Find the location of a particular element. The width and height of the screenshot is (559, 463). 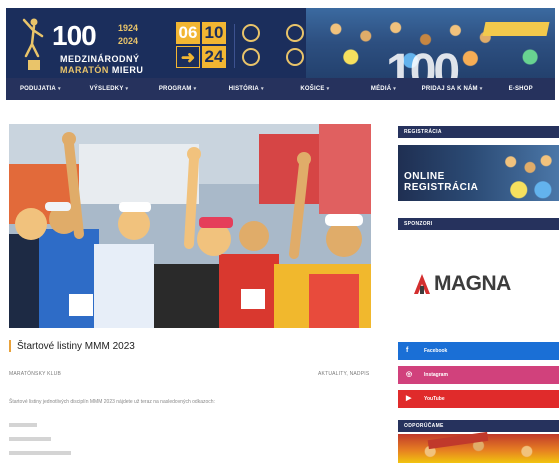

nav-item-historia: HISTÓRIA ▾ is located at coordinates (246, 89).